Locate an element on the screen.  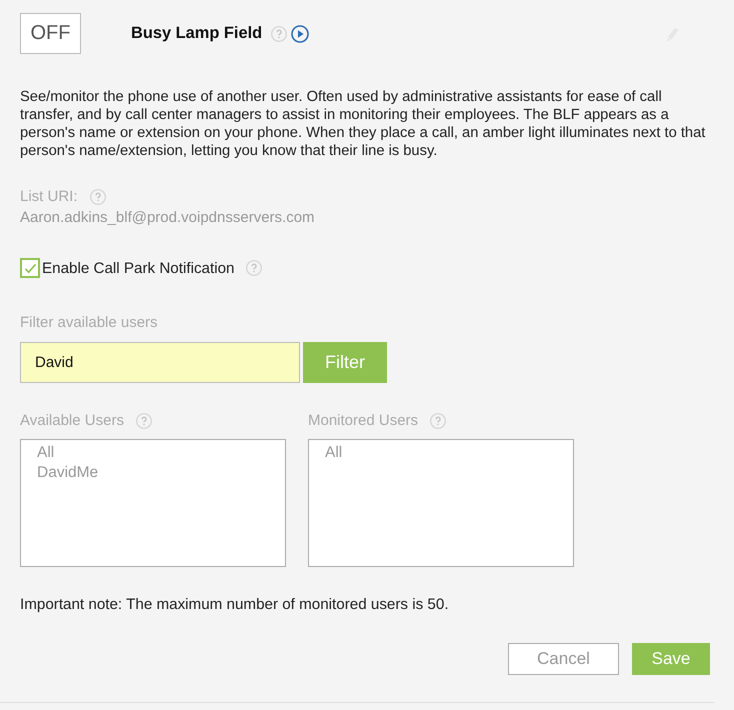
on-off-toggle: OFF is located at coordinates (50, 33).